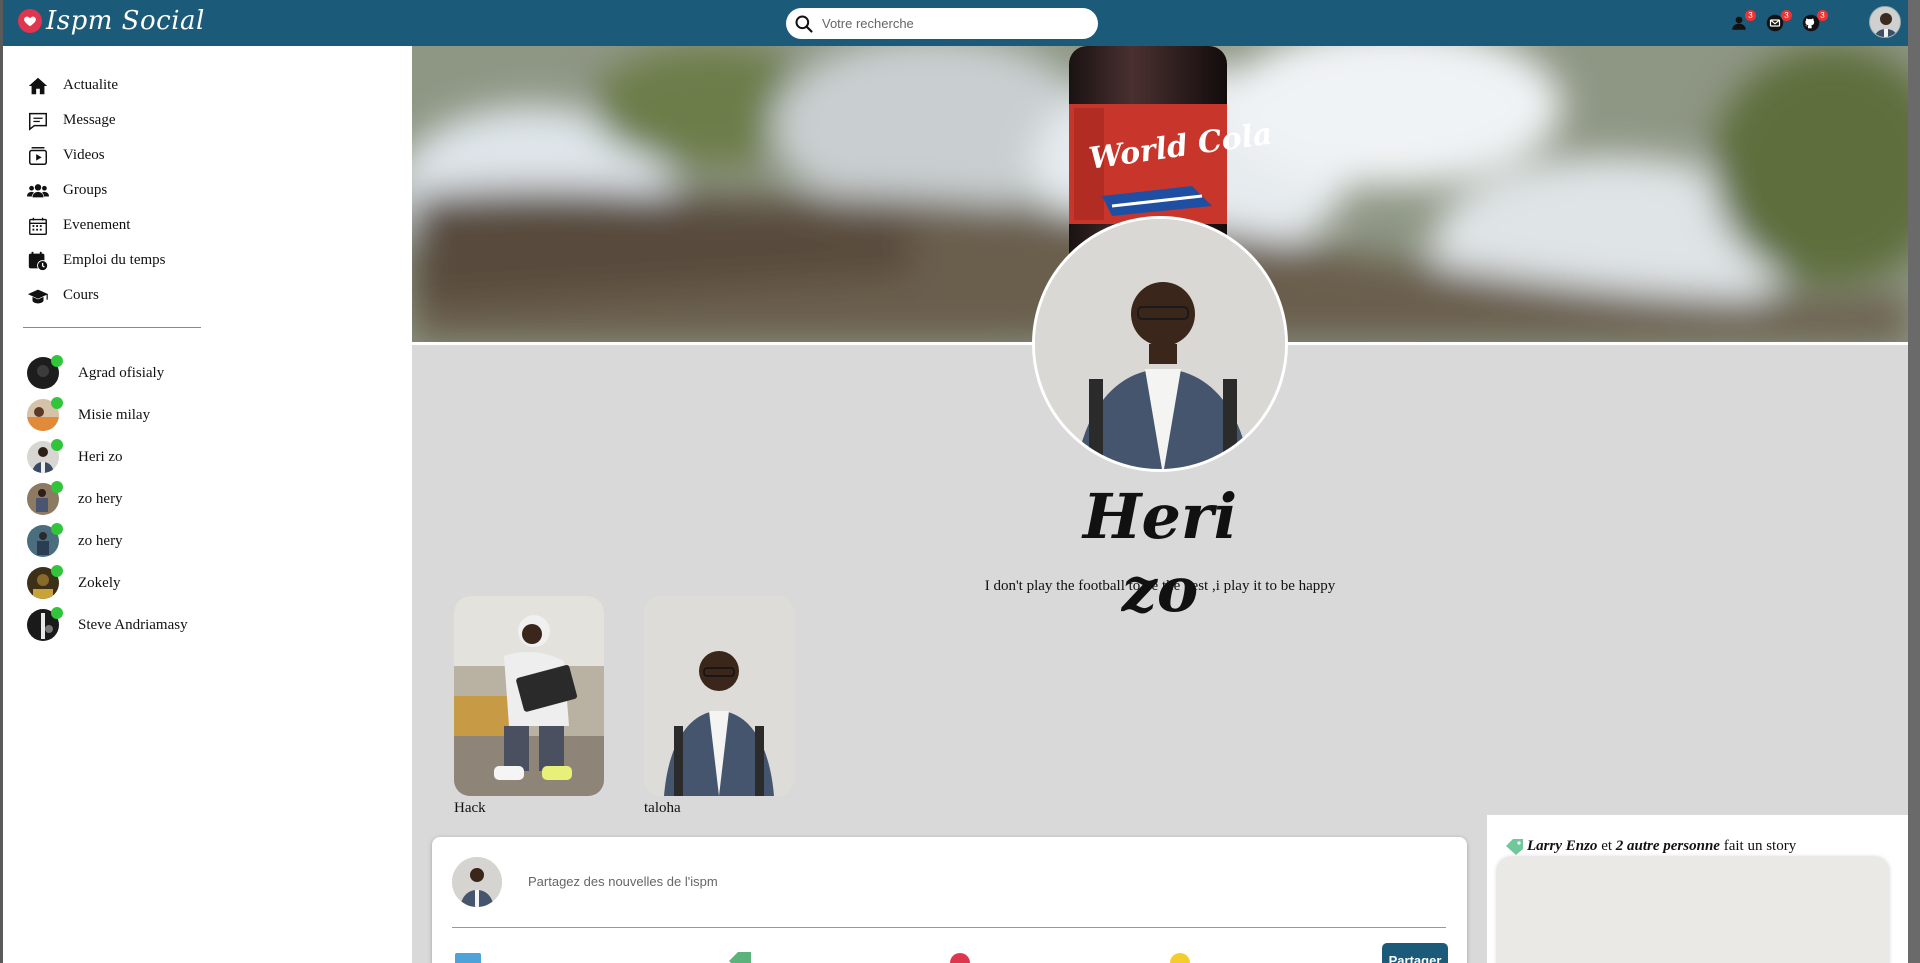  I want to click on app-name: Ispm Social, so click(125, 21).